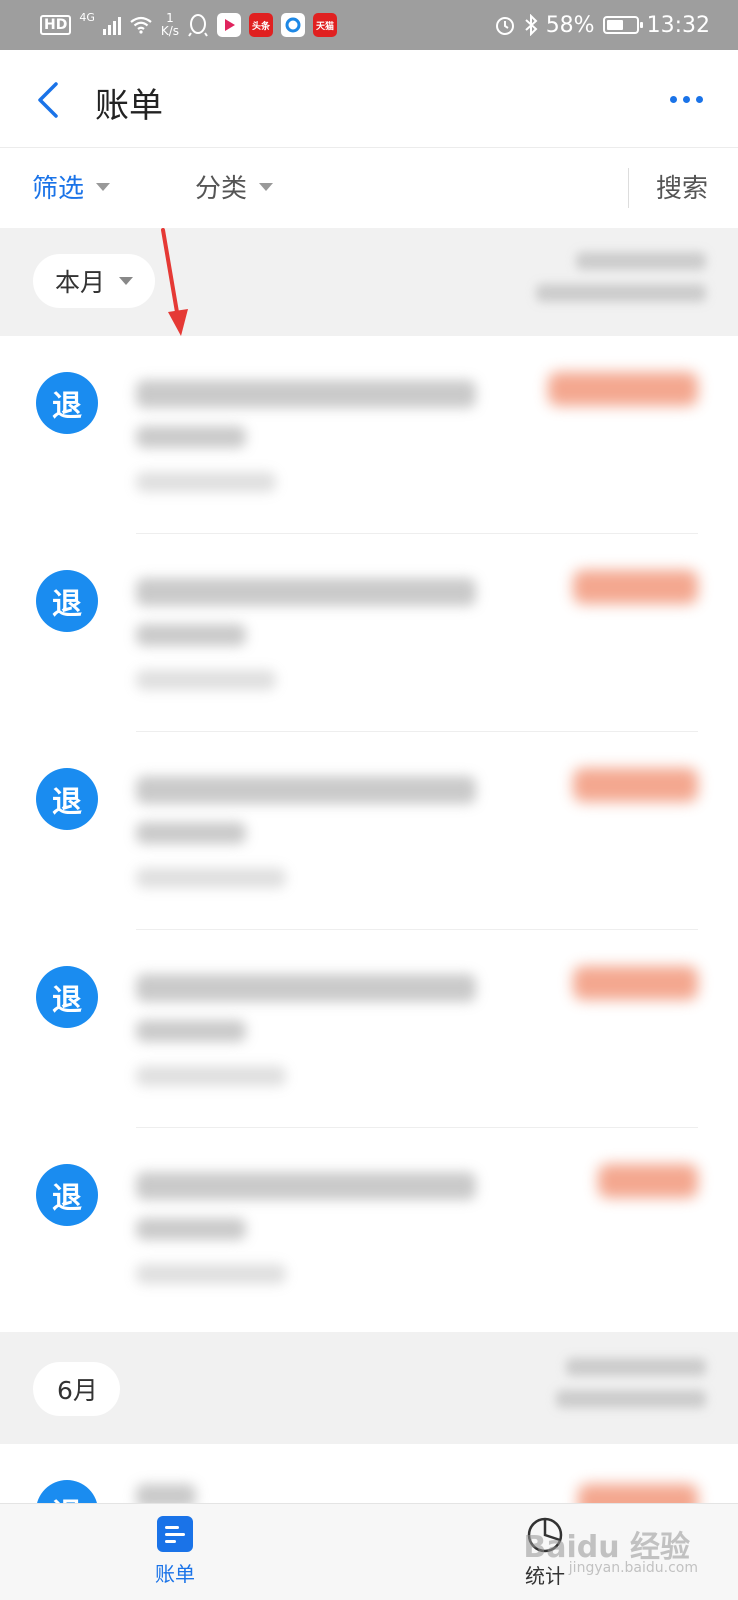  What do you see at coordinates (175, 1574) in the screenshot?
I see `nav-bill-label: 账单` at bounding box center [175, 1574].